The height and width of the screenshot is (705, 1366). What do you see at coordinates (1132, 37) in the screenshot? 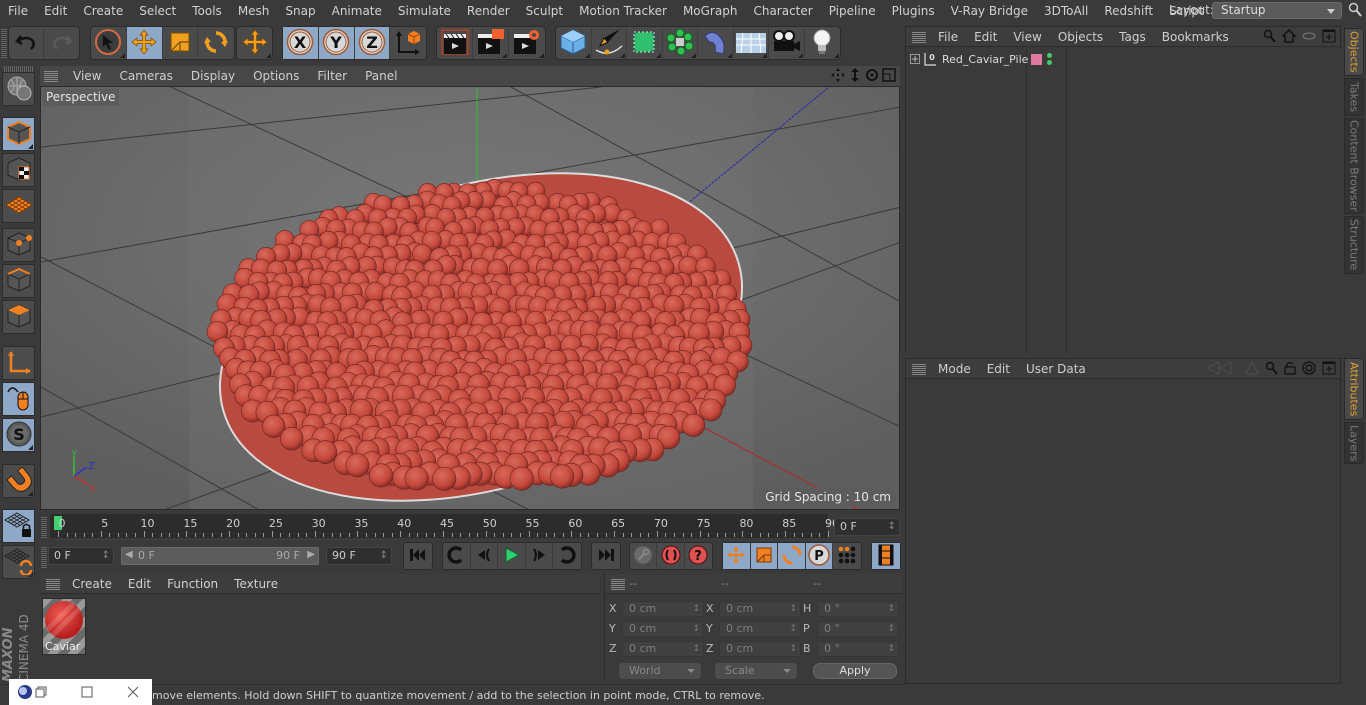
I see `om-menu-tags: Tags` at bounding box center [1132, 37].